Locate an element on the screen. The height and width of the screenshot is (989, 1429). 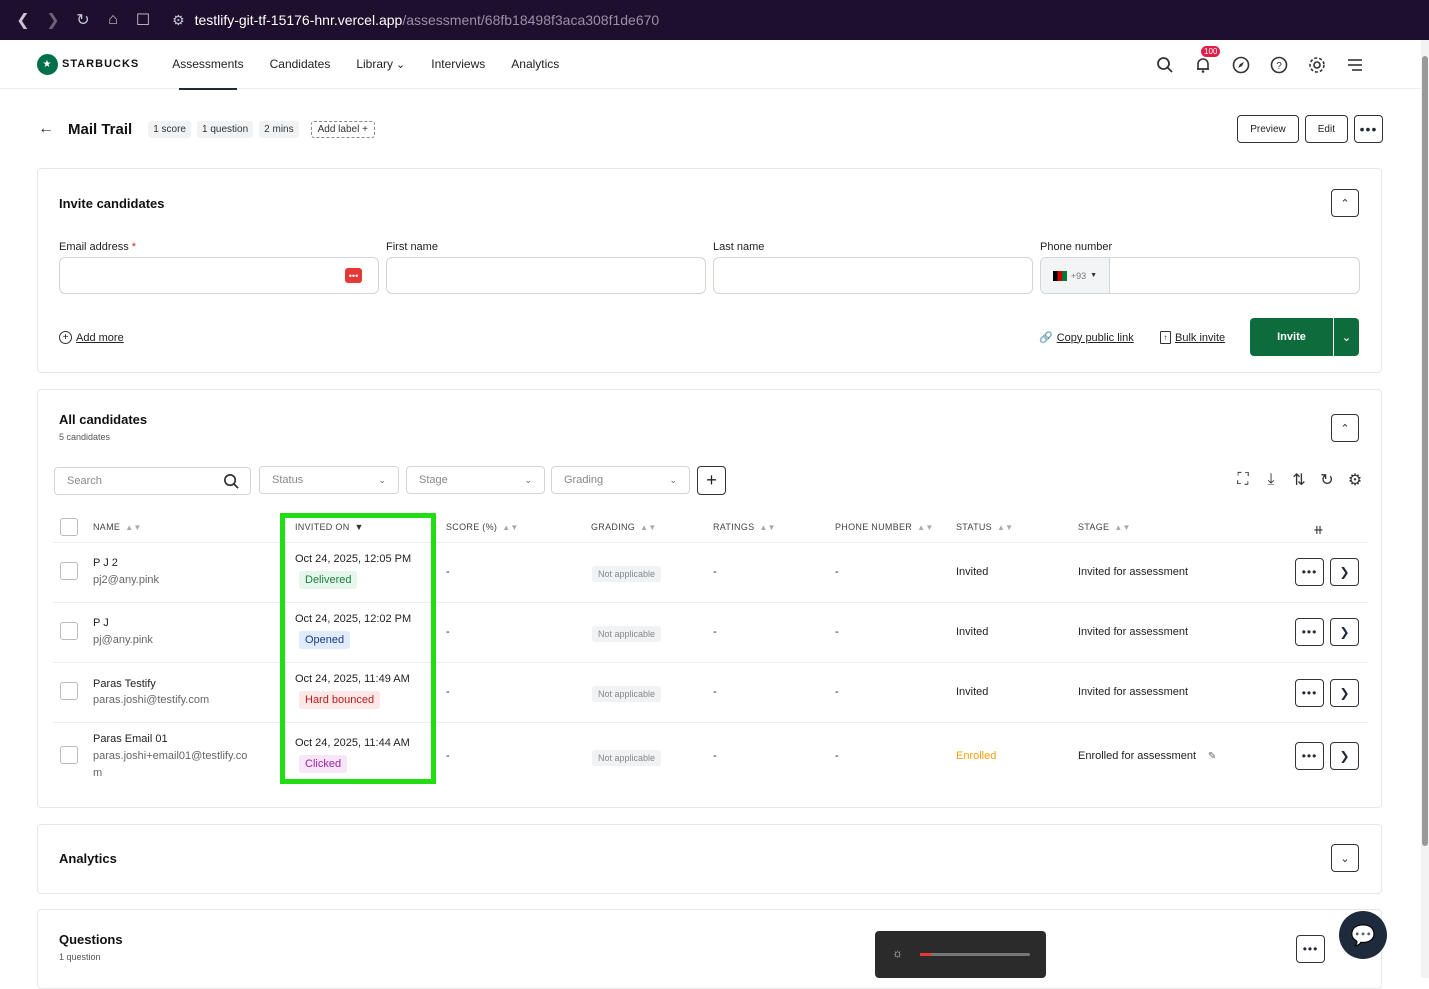
media-control-bar: ☼ is located at coordinates (960, 954).